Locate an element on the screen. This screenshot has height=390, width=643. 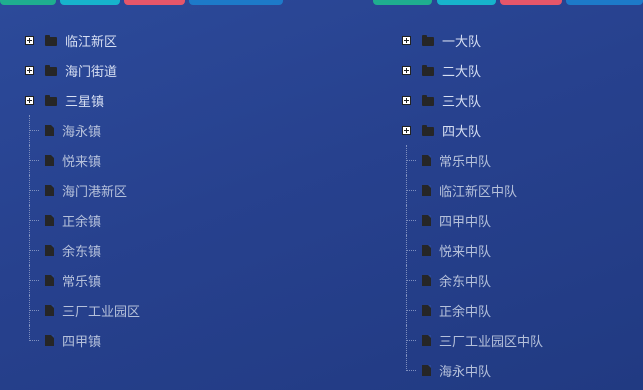
tree-leaf-node: 常乐镇 is located at coordinates (82, 280).